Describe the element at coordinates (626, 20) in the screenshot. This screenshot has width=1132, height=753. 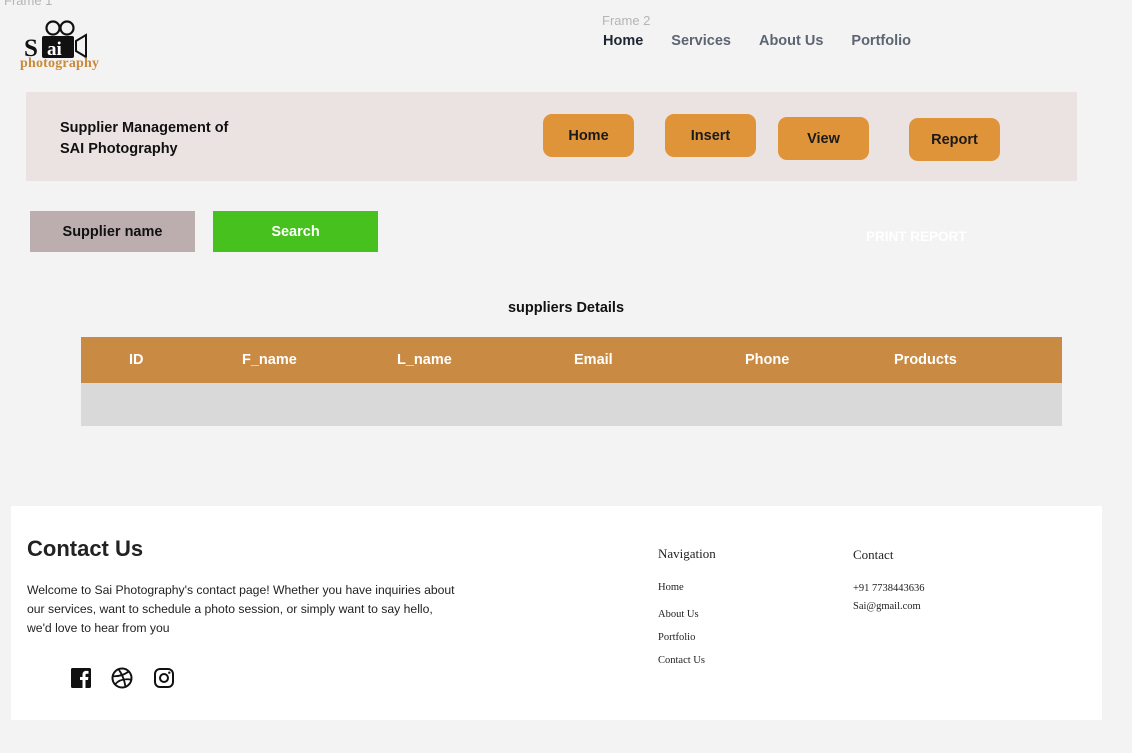
I see `frame-2-label: Frame 2` at that location.